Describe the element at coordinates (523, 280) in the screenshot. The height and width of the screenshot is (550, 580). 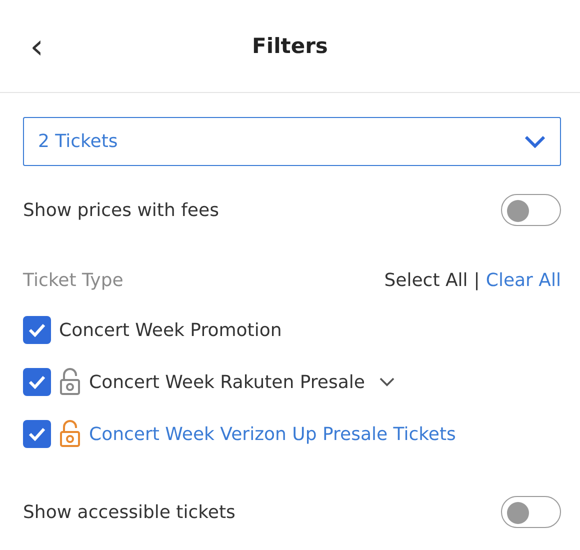
I see `clear-all-link: Clear All` at that location.